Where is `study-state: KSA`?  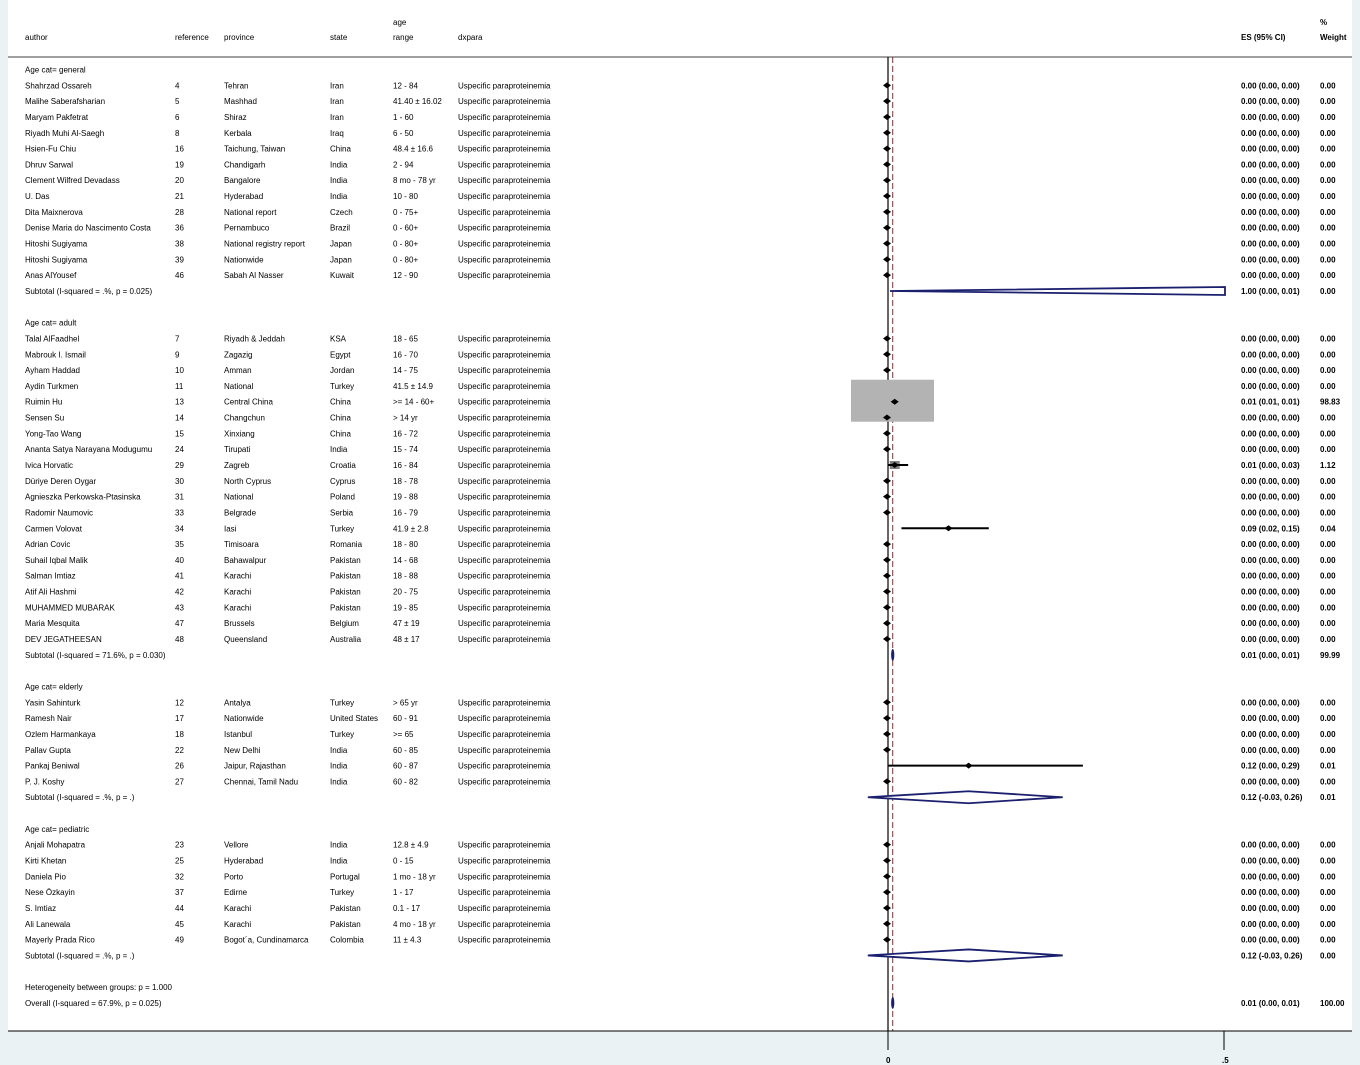 study-state: KSA is located at coordinates (338, 338).